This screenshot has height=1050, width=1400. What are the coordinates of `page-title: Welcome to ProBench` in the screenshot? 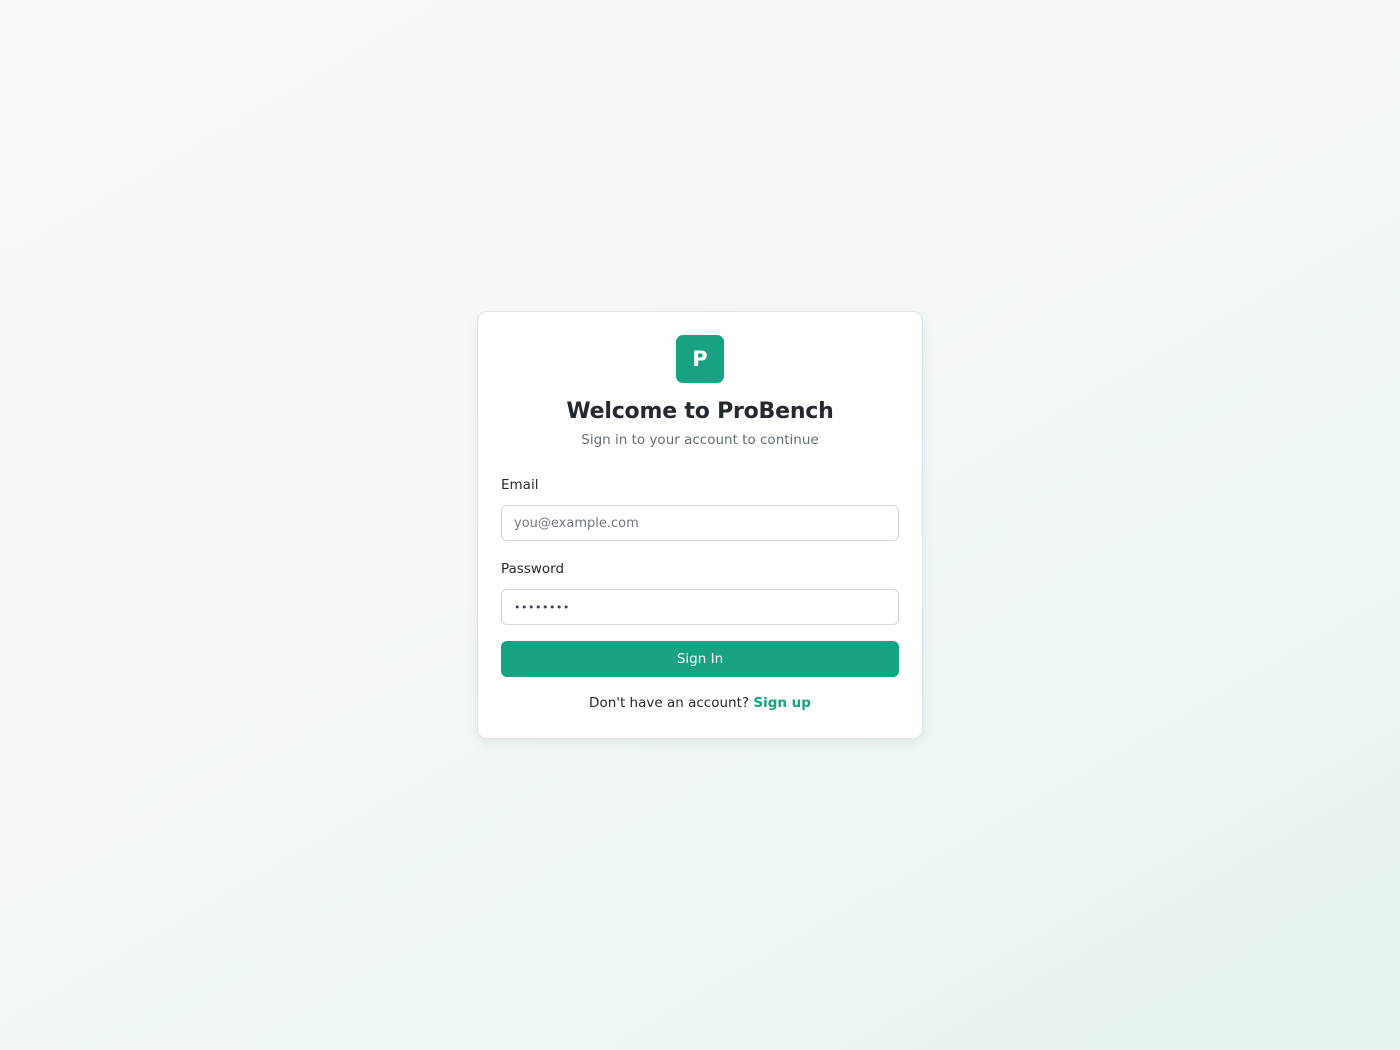 It's located at (700, 411).